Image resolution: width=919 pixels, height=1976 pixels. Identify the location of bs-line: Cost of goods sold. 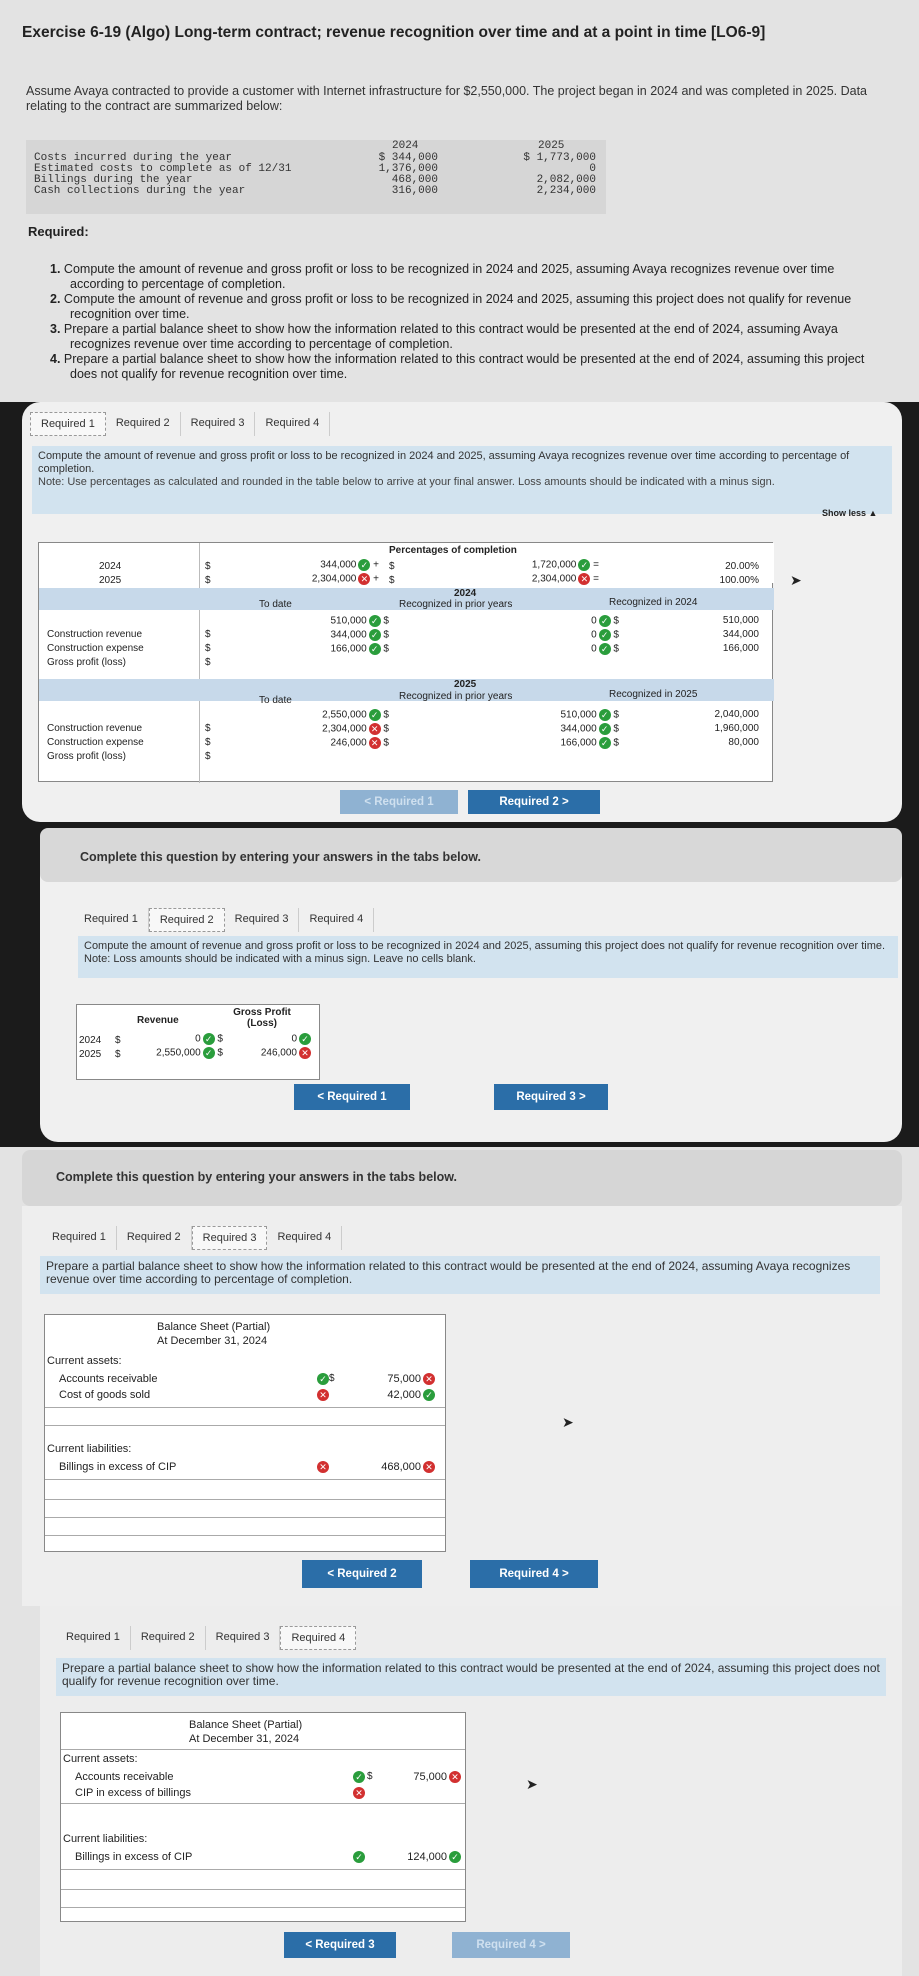
(104, 1395).